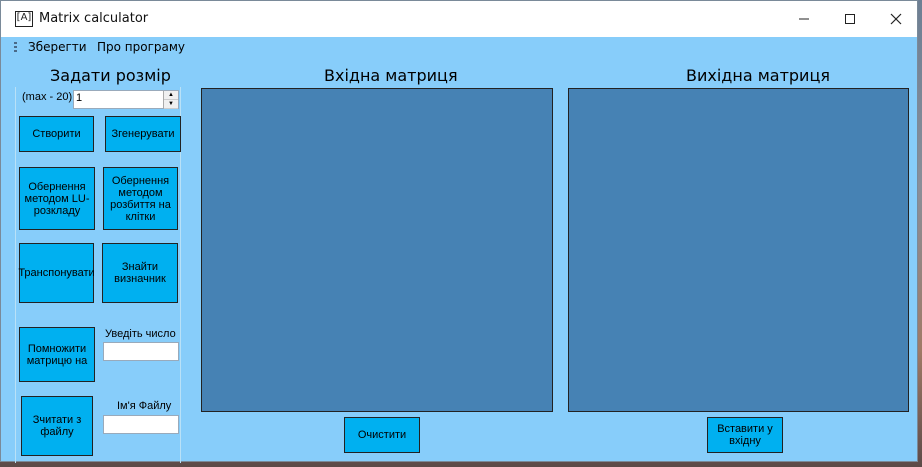 The width and height of the screenshot is (922, 467). I want to click on generate-button: Згенерувати, so click(143, 134).